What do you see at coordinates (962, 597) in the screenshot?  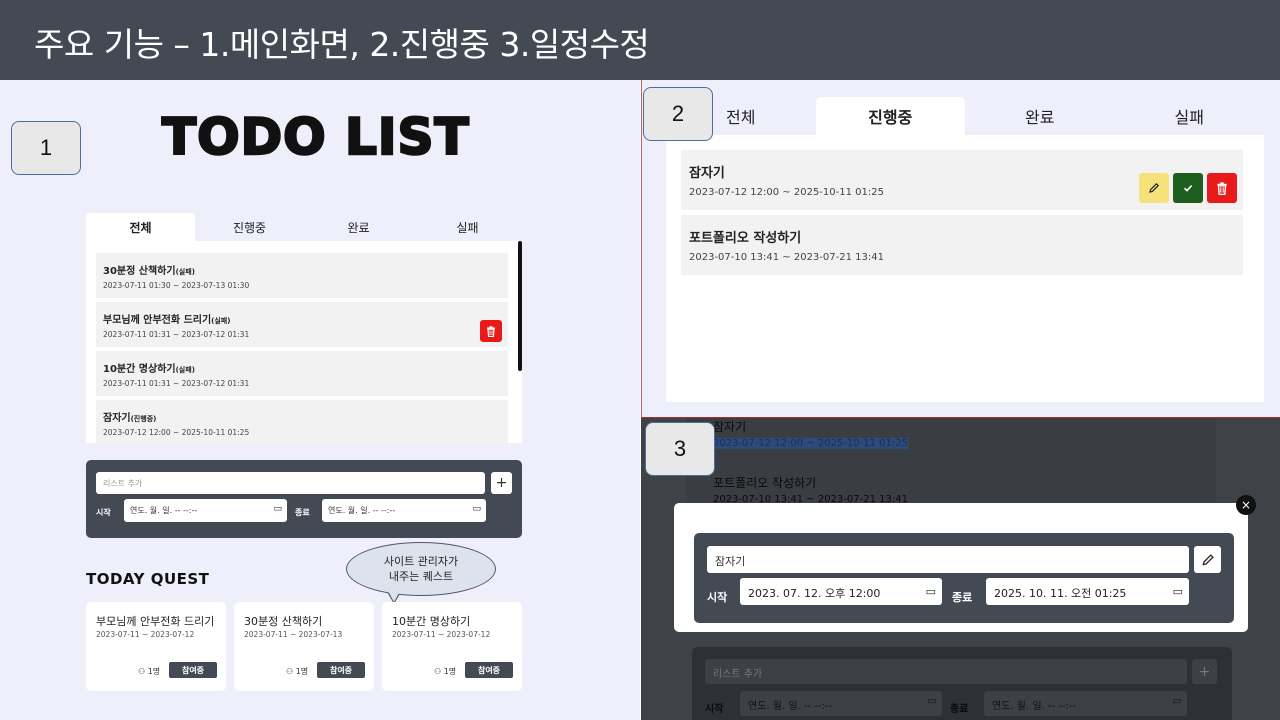 I see `end-label: 종료` at bounding box center [962, 597].